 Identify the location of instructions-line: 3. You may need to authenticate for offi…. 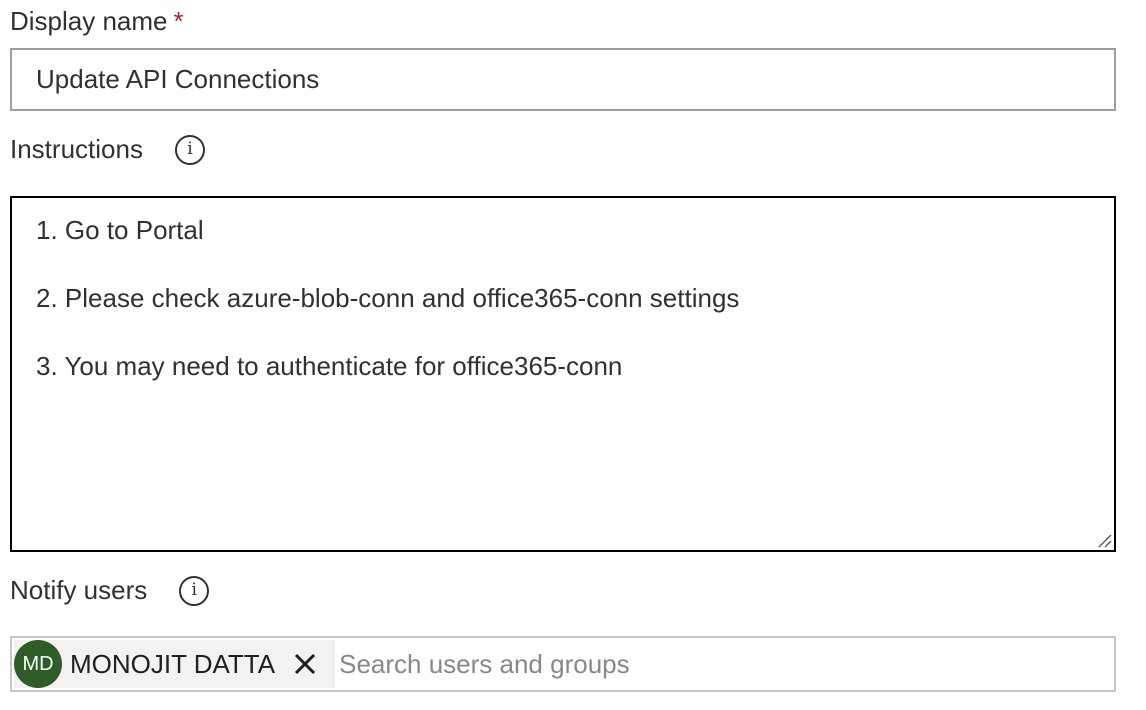
(329, 366).